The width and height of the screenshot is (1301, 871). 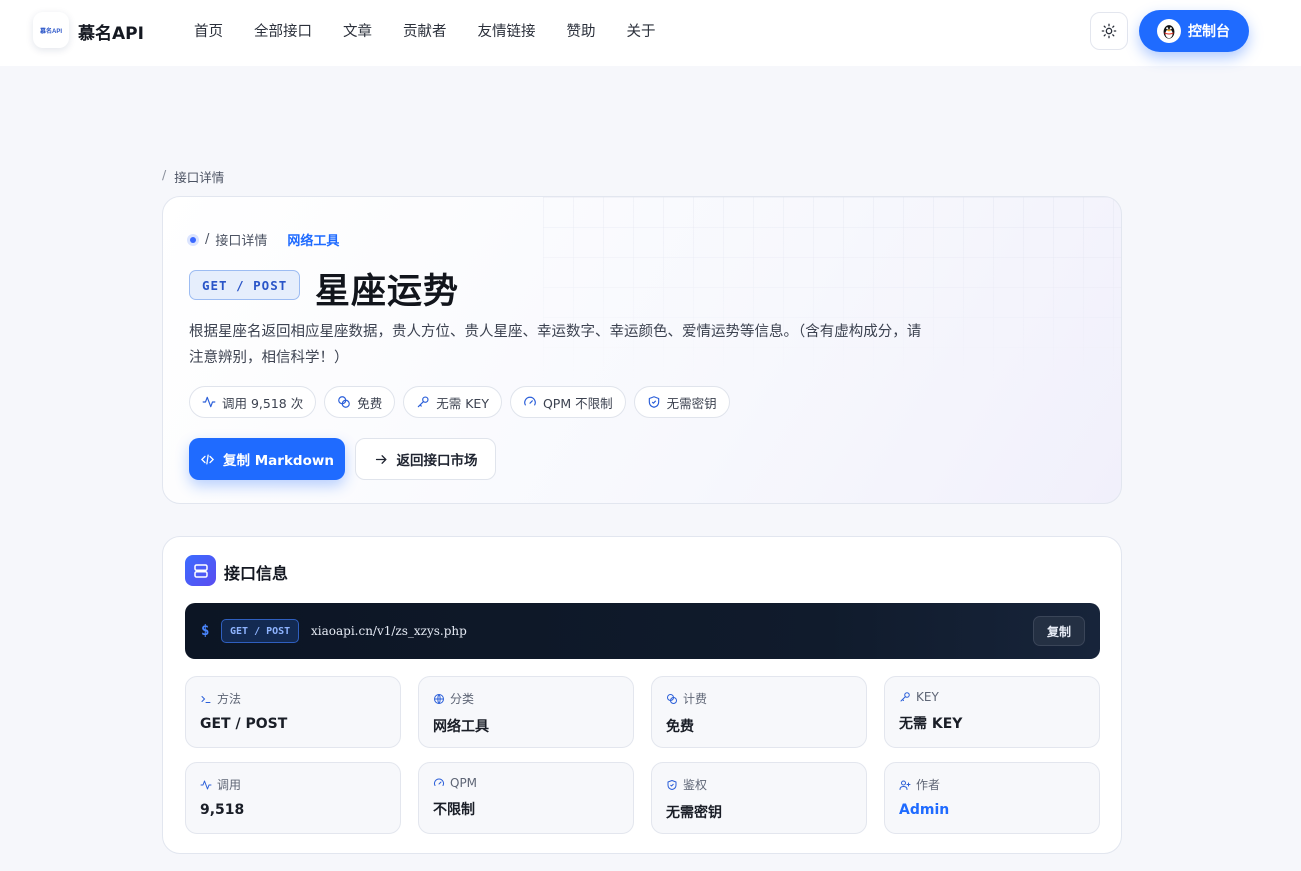 I want to click on chip-qpm: QPM 不限制, so click(x=567, y=402).